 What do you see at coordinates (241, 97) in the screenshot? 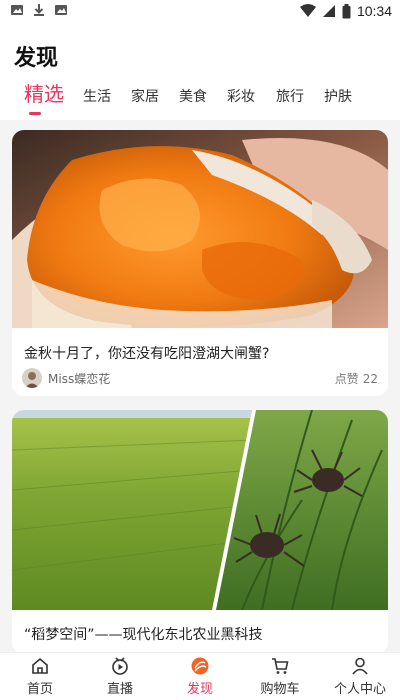
I see `tab-makeup: 彩妆` at bounding box center [241, 97].